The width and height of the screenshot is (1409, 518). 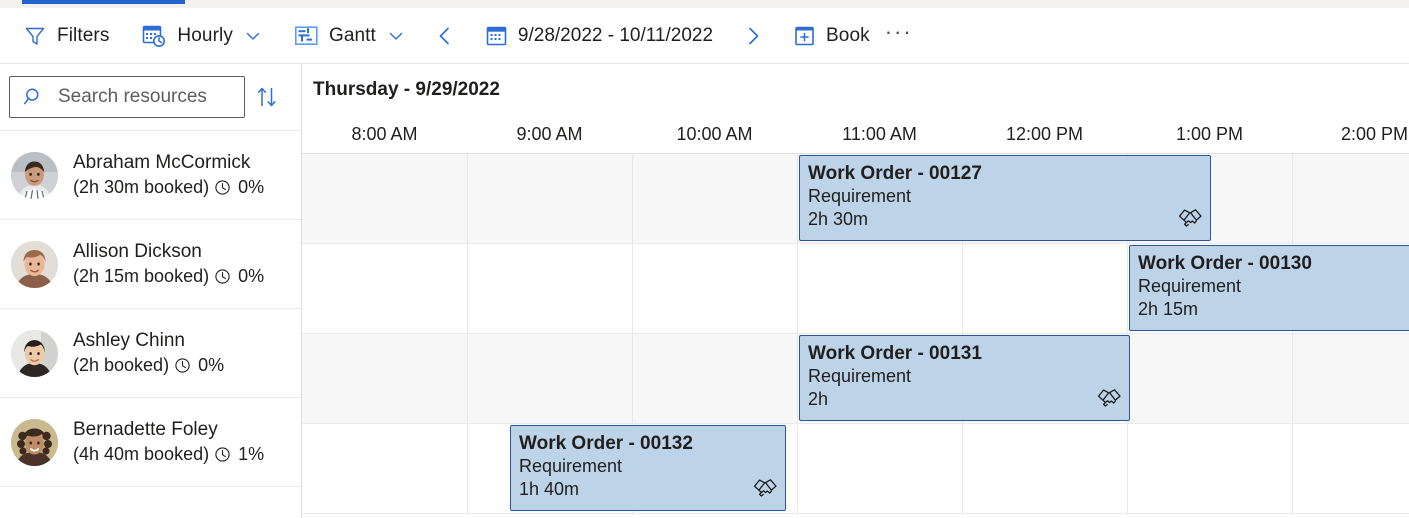 I want to click on next-period-button, so click(x=753, y=35).